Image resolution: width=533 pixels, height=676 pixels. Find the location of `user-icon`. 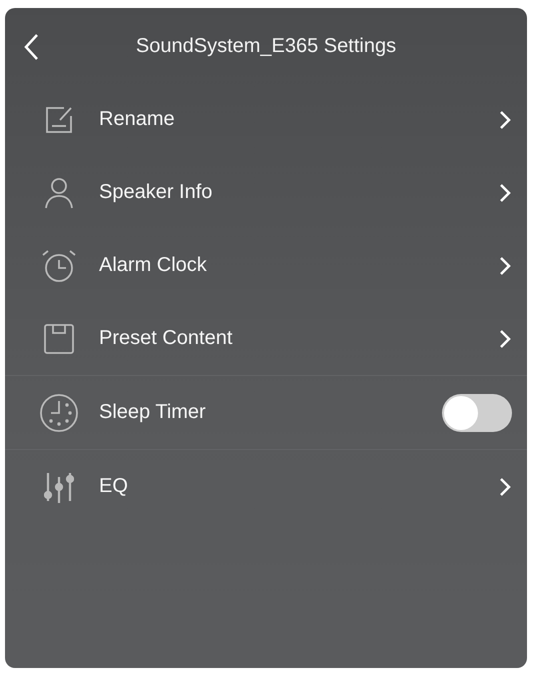

user-icon is located at coordinates (59, 192).